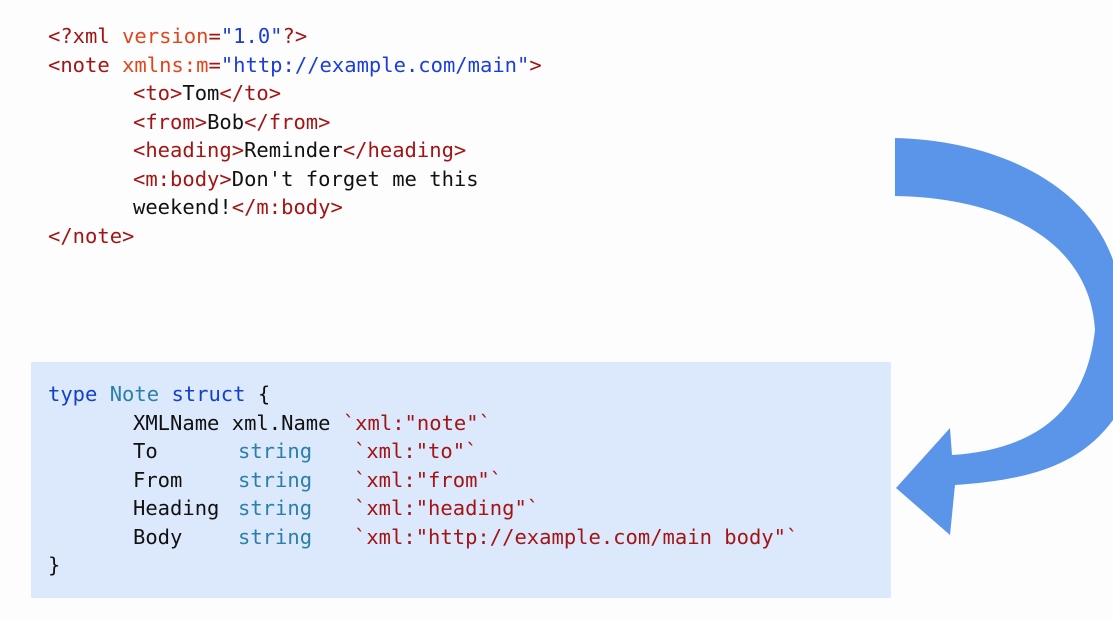 Image resolution: width=1113 pixels, height=621 pixels. What do you see at coordinates (312, 422) in the screenshot?
I see `go-field-xmlname: XMLName xml.Name `xml:"note"`` at bounding box center [312, 422].